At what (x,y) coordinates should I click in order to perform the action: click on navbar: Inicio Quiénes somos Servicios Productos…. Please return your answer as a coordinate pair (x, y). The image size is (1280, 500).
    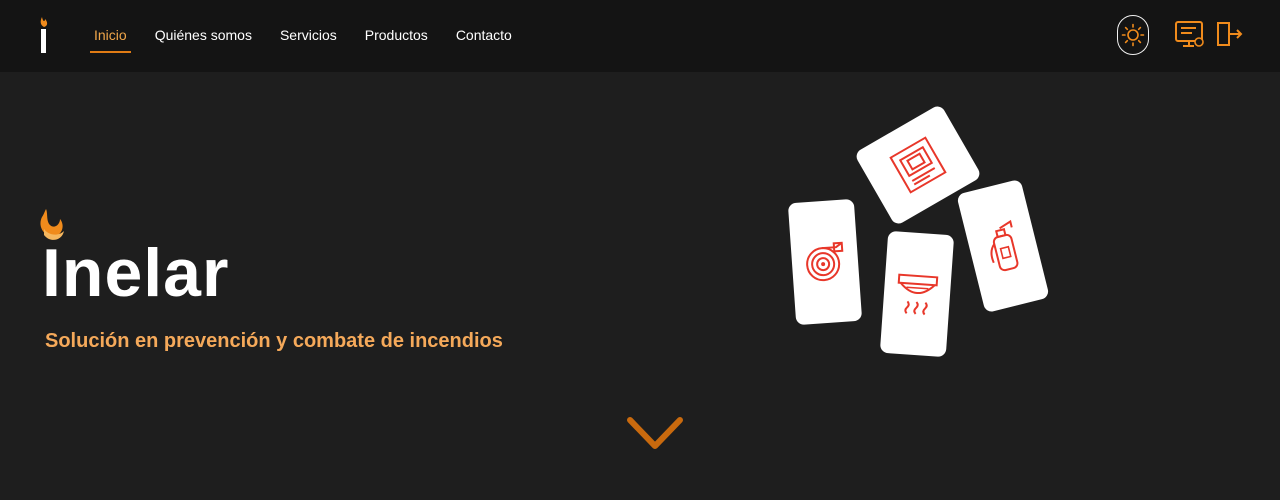
    Looking at the image, I should click on (640, 36).